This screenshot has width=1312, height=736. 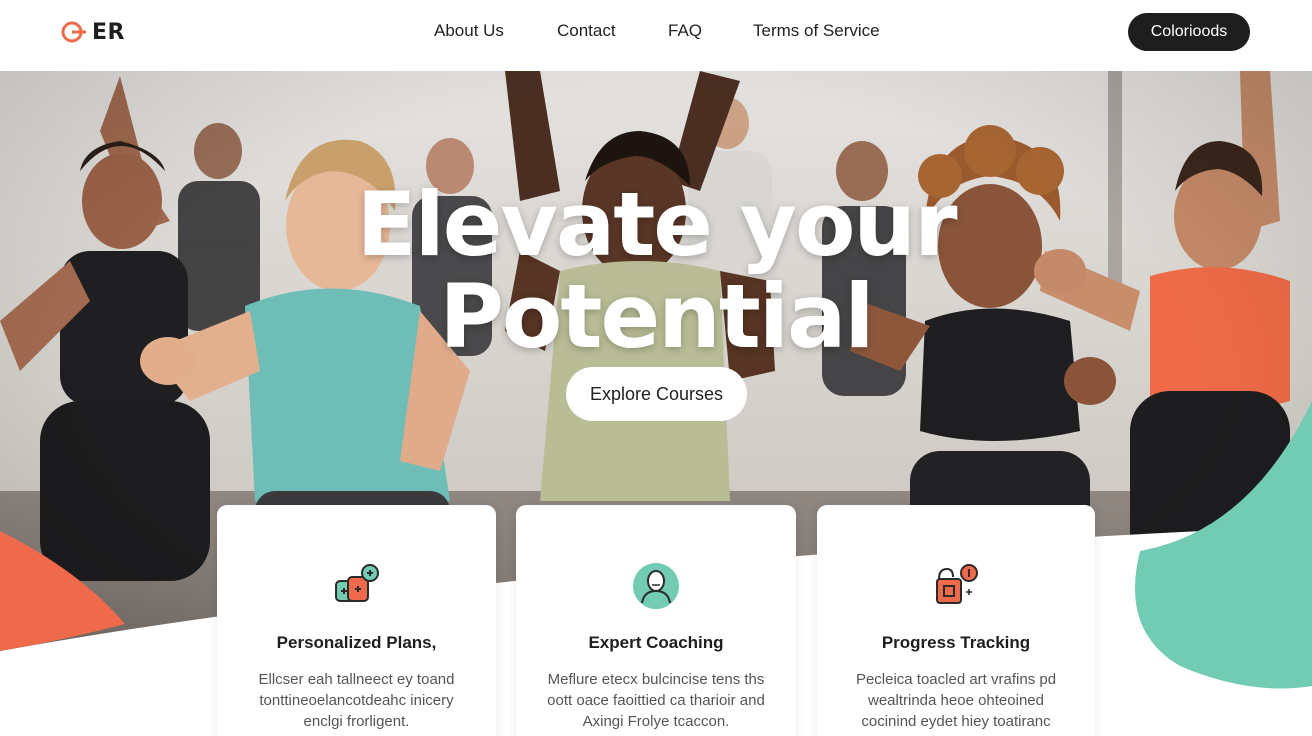 I want to click on hero-title-line-2: Potential, so click(x=656, y=316).